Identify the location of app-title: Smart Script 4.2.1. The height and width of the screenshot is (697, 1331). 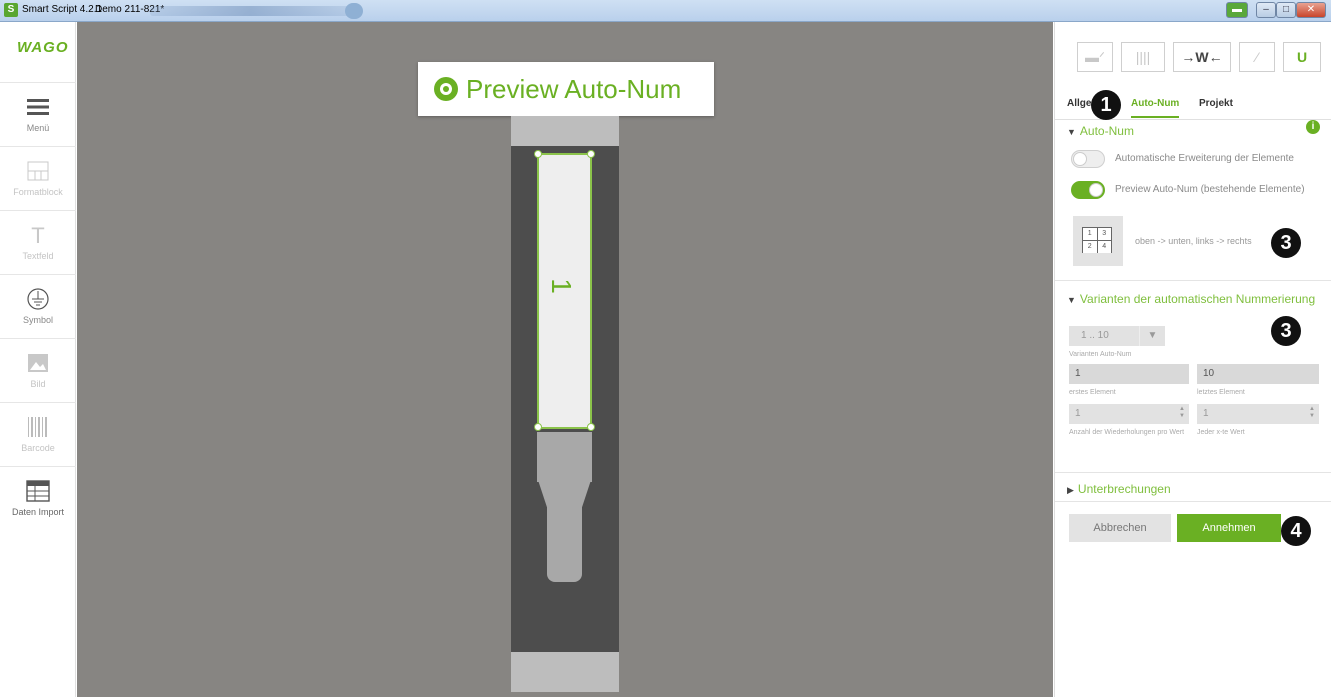
(62, 9).